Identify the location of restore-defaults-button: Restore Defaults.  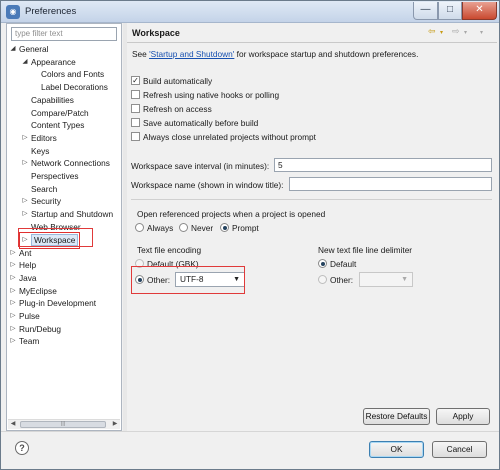
(396, 416).